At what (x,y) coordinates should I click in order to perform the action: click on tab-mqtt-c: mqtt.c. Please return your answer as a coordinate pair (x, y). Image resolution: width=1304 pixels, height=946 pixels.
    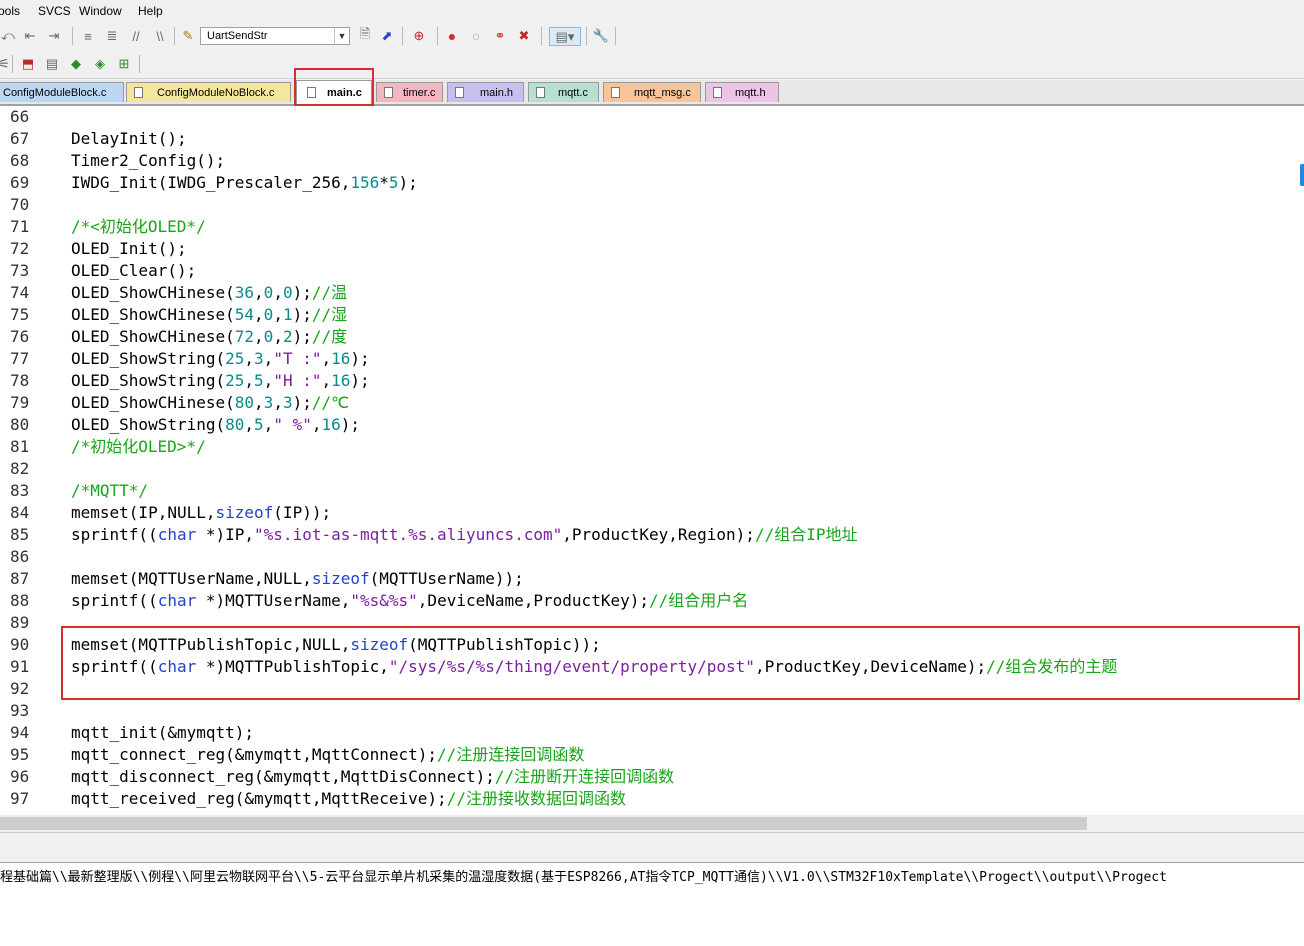
    Looking at the image, I should click on (563, 92).